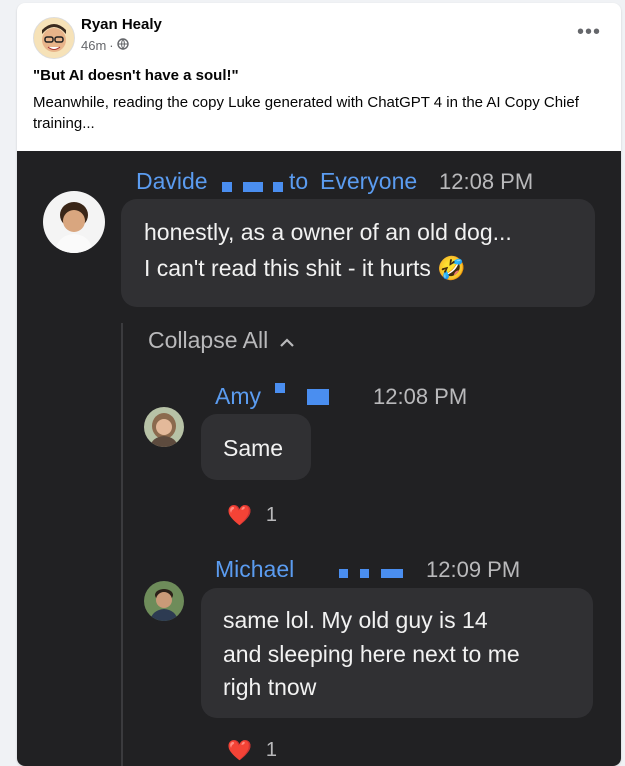 This screenshot has width=625, height=766. I want to click on post-meta: 46m ·, so click(105, 45).